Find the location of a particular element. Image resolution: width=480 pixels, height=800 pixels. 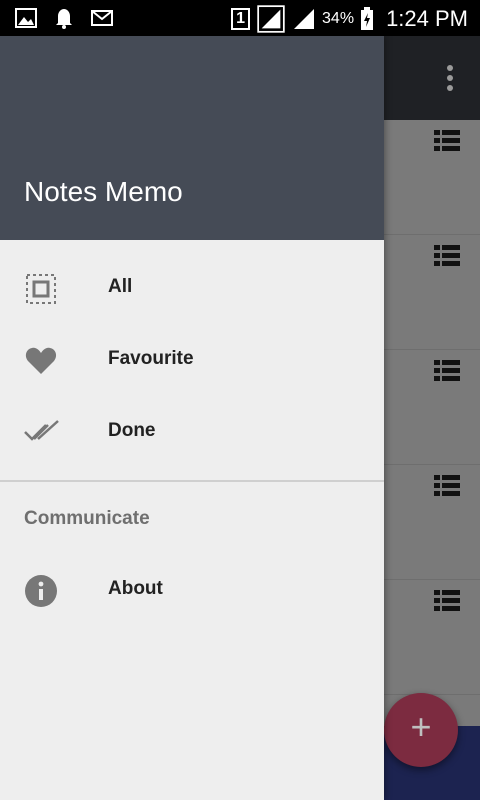

overflow-menu-icon is located at coordinates (450, 78).